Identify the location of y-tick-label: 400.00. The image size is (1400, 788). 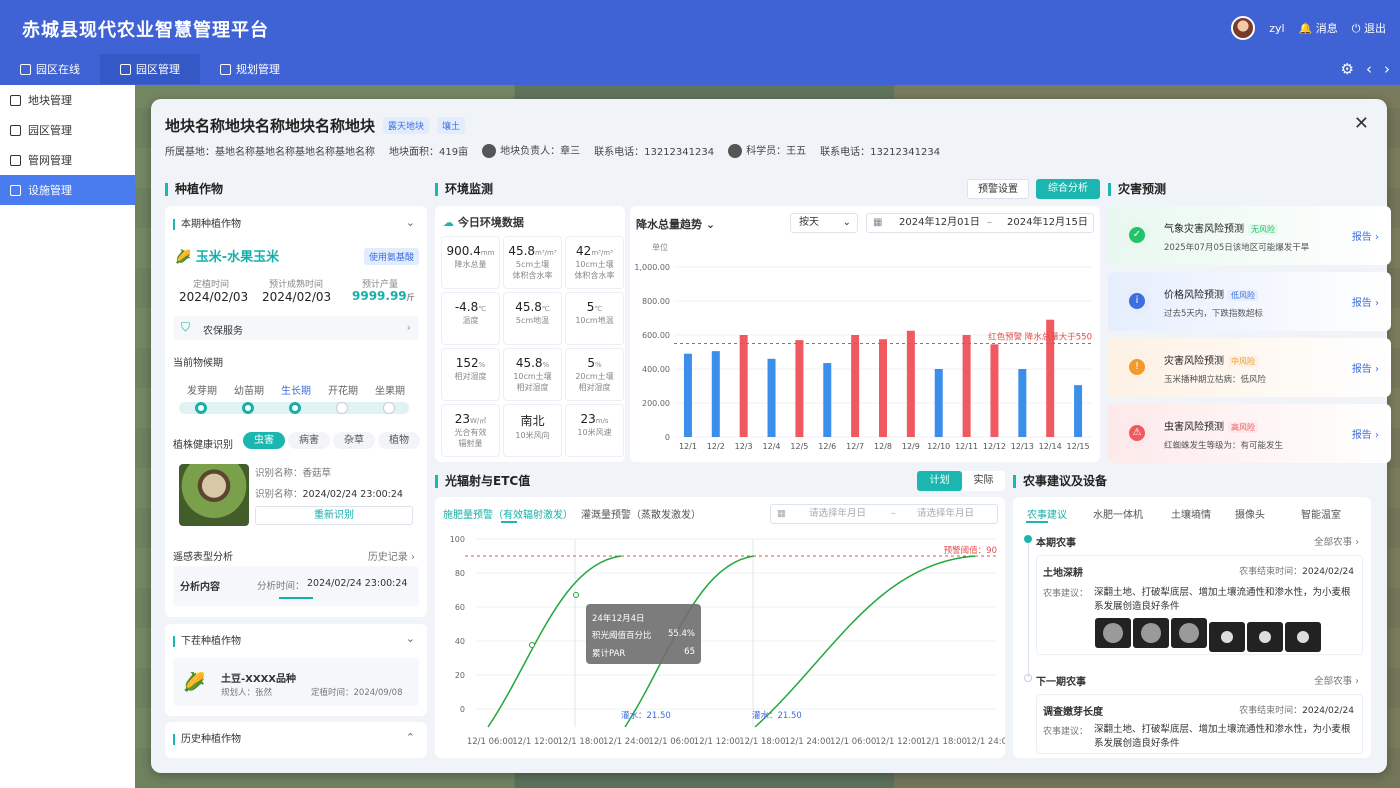
(656, 369).